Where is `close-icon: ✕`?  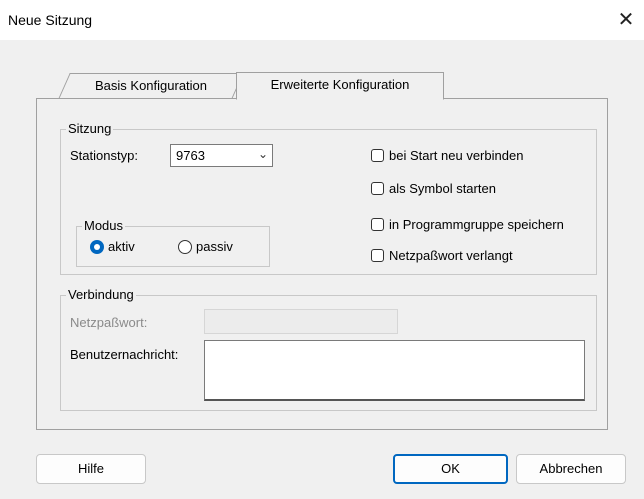
close-icon: ✕ is located at coordinates (626, 20).